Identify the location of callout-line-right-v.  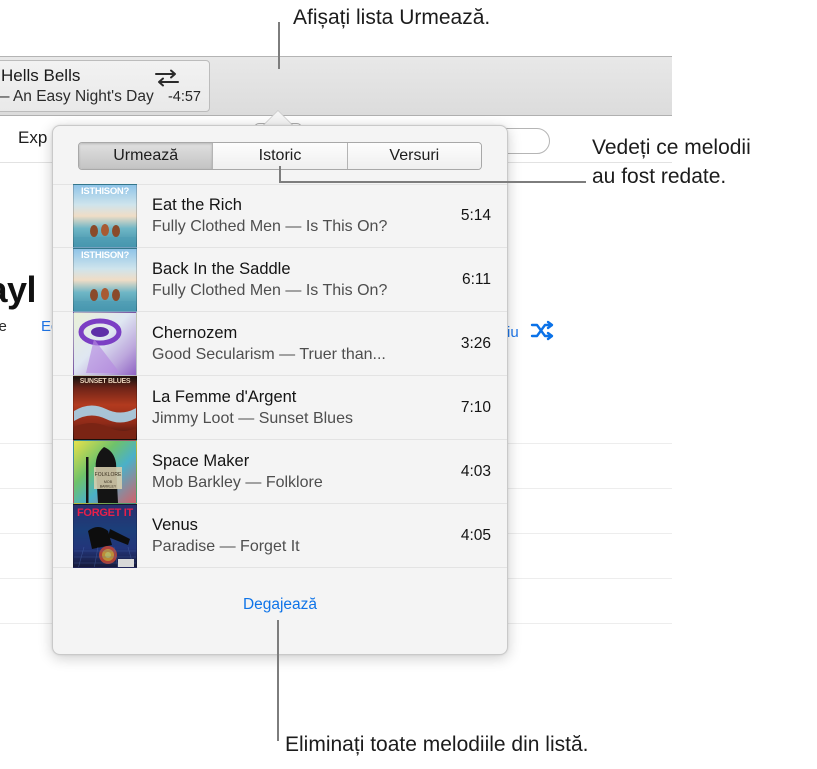
(280, 174).